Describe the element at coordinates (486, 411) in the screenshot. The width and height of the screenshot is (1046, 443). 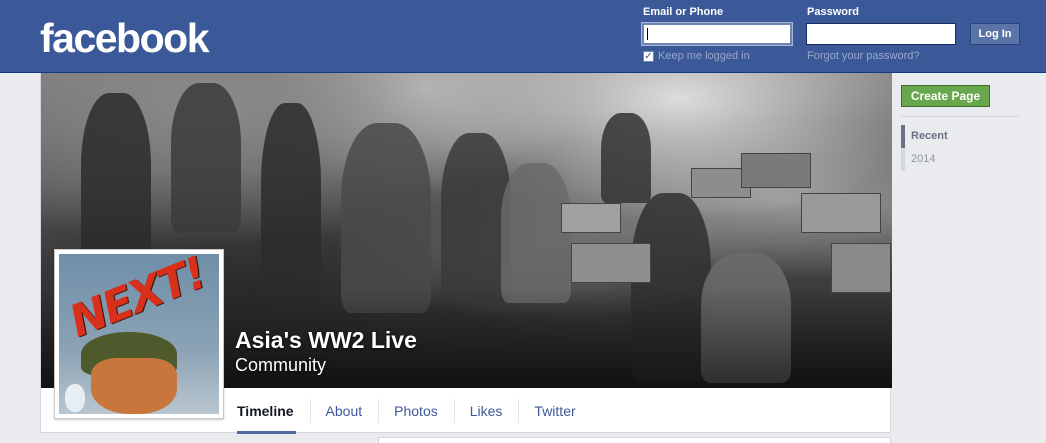
I see `tab-likes: Likes` at that location.